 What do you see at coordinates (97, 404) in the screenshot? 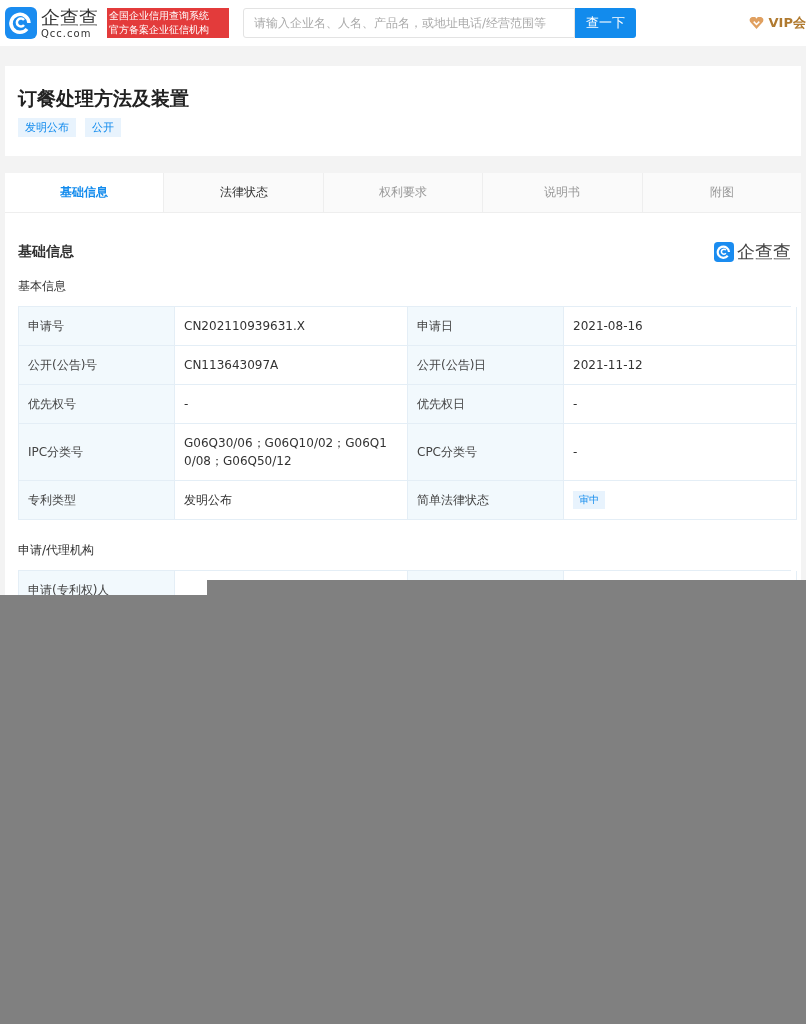
I see `label-cell: 优先权号` at bounding box center [97, 404].